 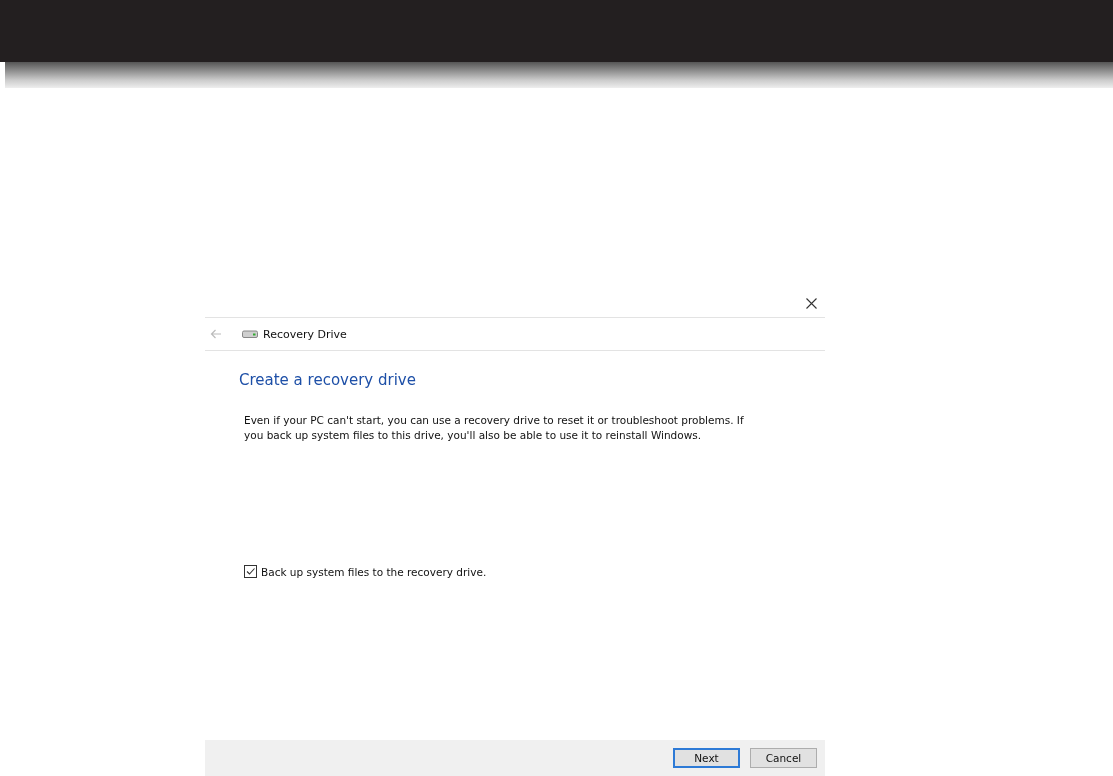 What do you see at coordinates (494, 428) in the screenshot?
I see `description-text: Even if your PC can't start, you can use a recovery drive to reset it or troubleshoot problems. If you back up system files to this drive, you'll also be able to use it to reinstall Windows.` at bounding box center [494, 428].